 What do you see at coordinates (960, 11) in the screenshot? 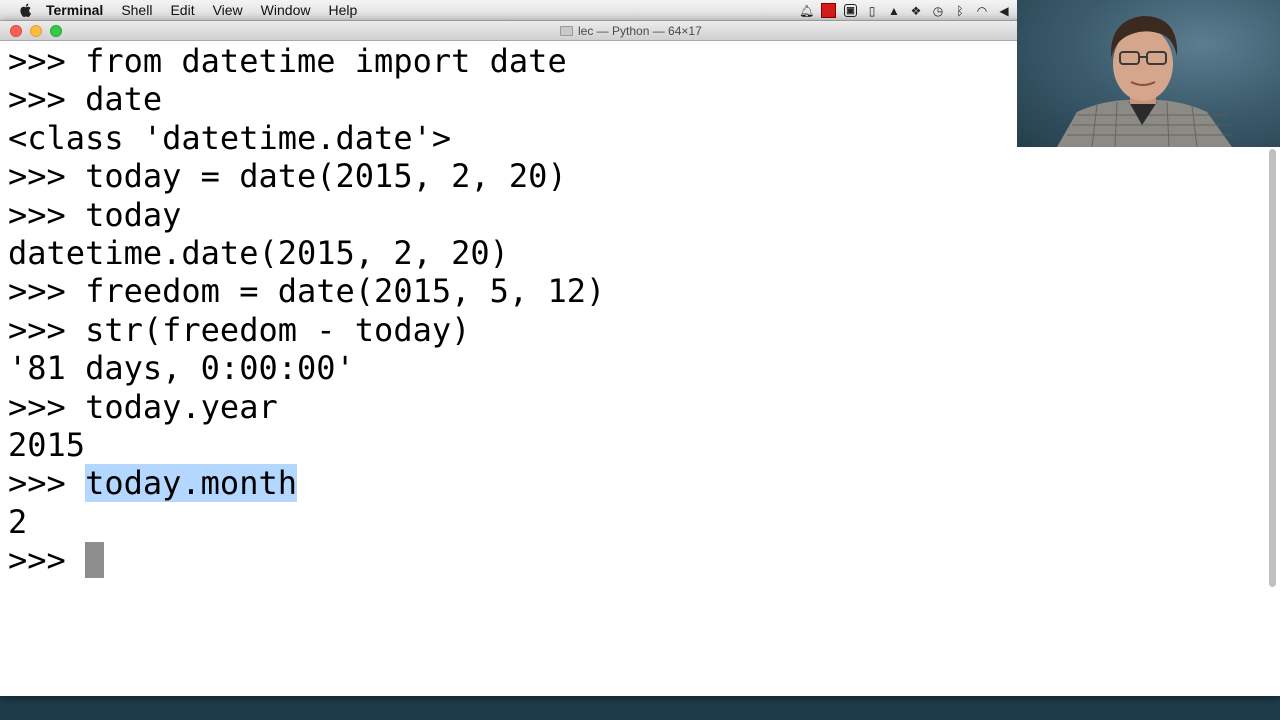
I see `bluetooth-icon: ᛒ` at bounding box center [960, 11].